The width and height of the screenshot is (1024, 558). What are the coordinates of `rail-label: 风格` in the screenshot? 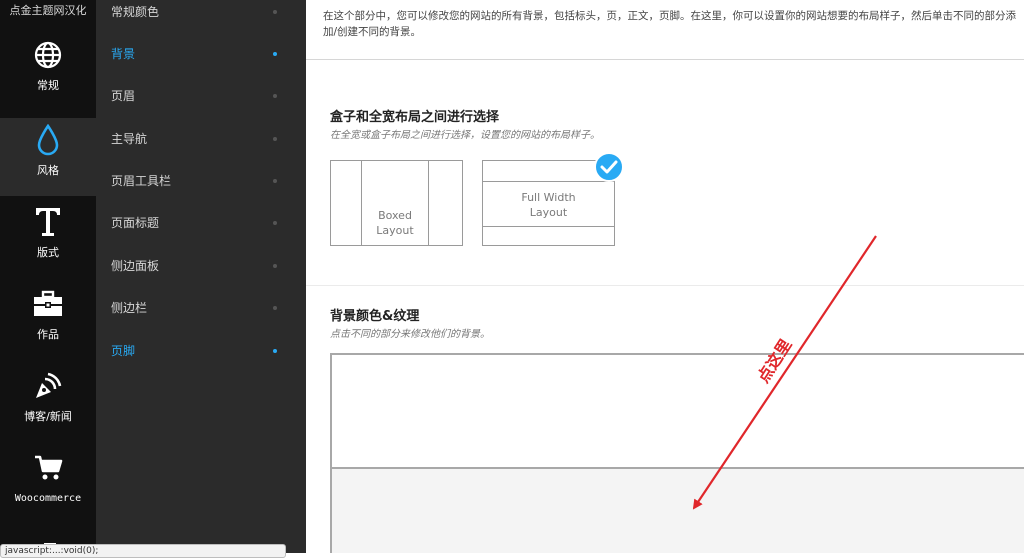 It's located at (48, 170).